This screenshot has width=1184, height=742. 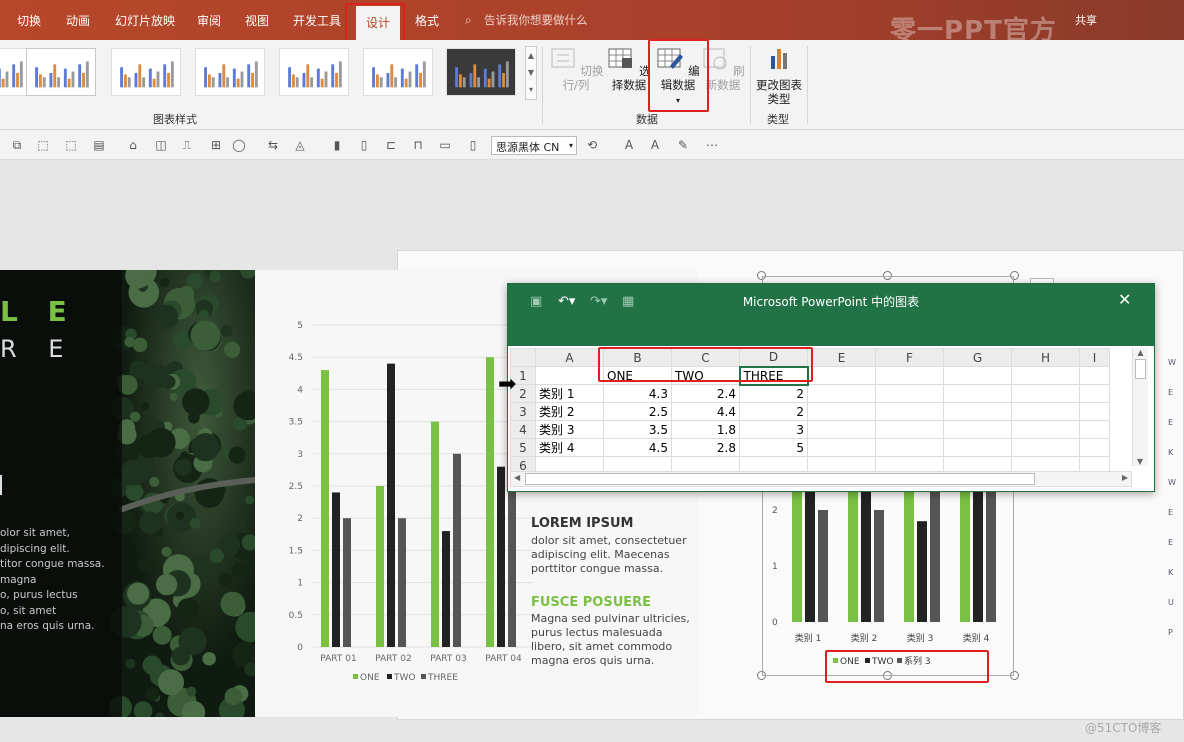 What do you see at coordinates (977, 357) in the screenshot?
I see `column-header: G` at bounding box center [977, 357].